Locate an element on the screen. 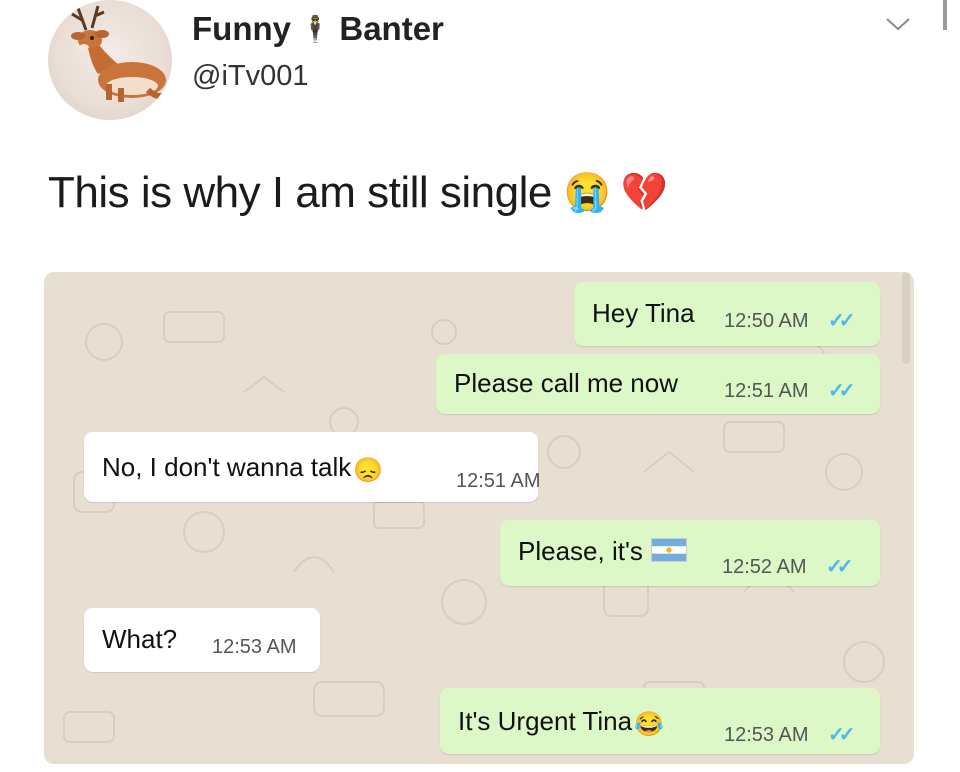 The height and width of the screenshot is (772, 960). message-bubble-outgoing: It's Urgent Tina😂 12:53 AM ✓✓ is located at coordinates (660, 721).